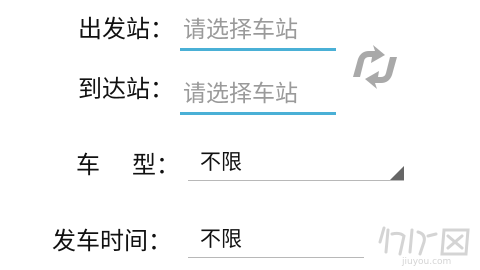 This screenshot has width=480, height=270. I want to click on arrival-station-field, so click(259, 95).